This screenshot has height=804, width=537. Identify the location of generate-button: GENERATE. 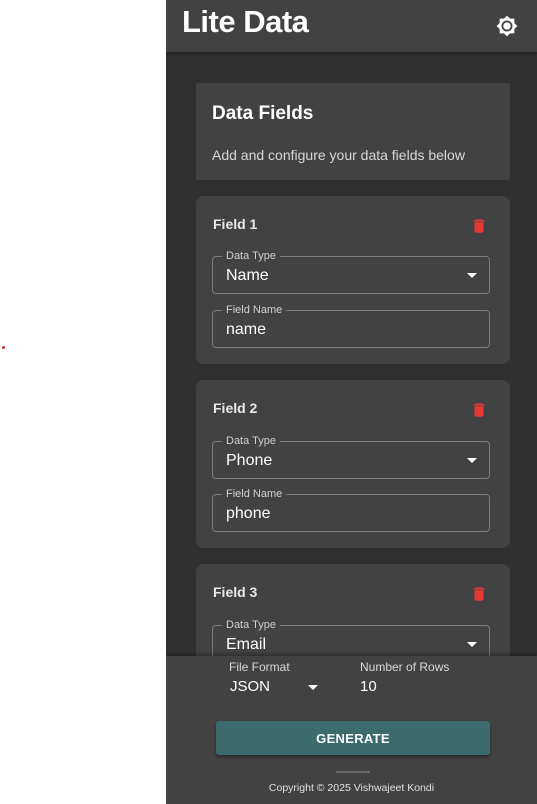
(353, 738).